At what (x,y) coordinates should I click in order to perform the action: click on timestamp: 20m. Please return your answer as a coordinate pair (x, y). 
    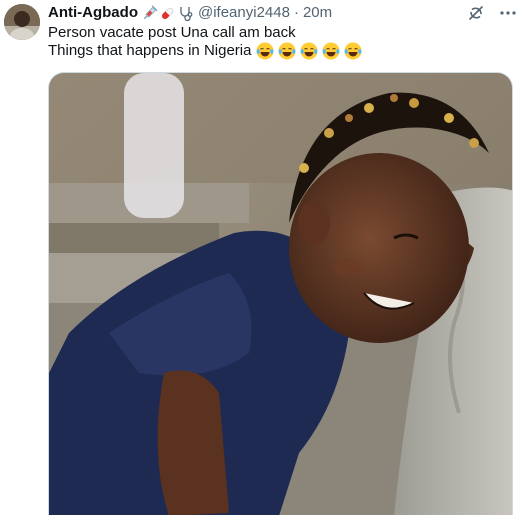
    Looking at the image, I should click on (317, 13).